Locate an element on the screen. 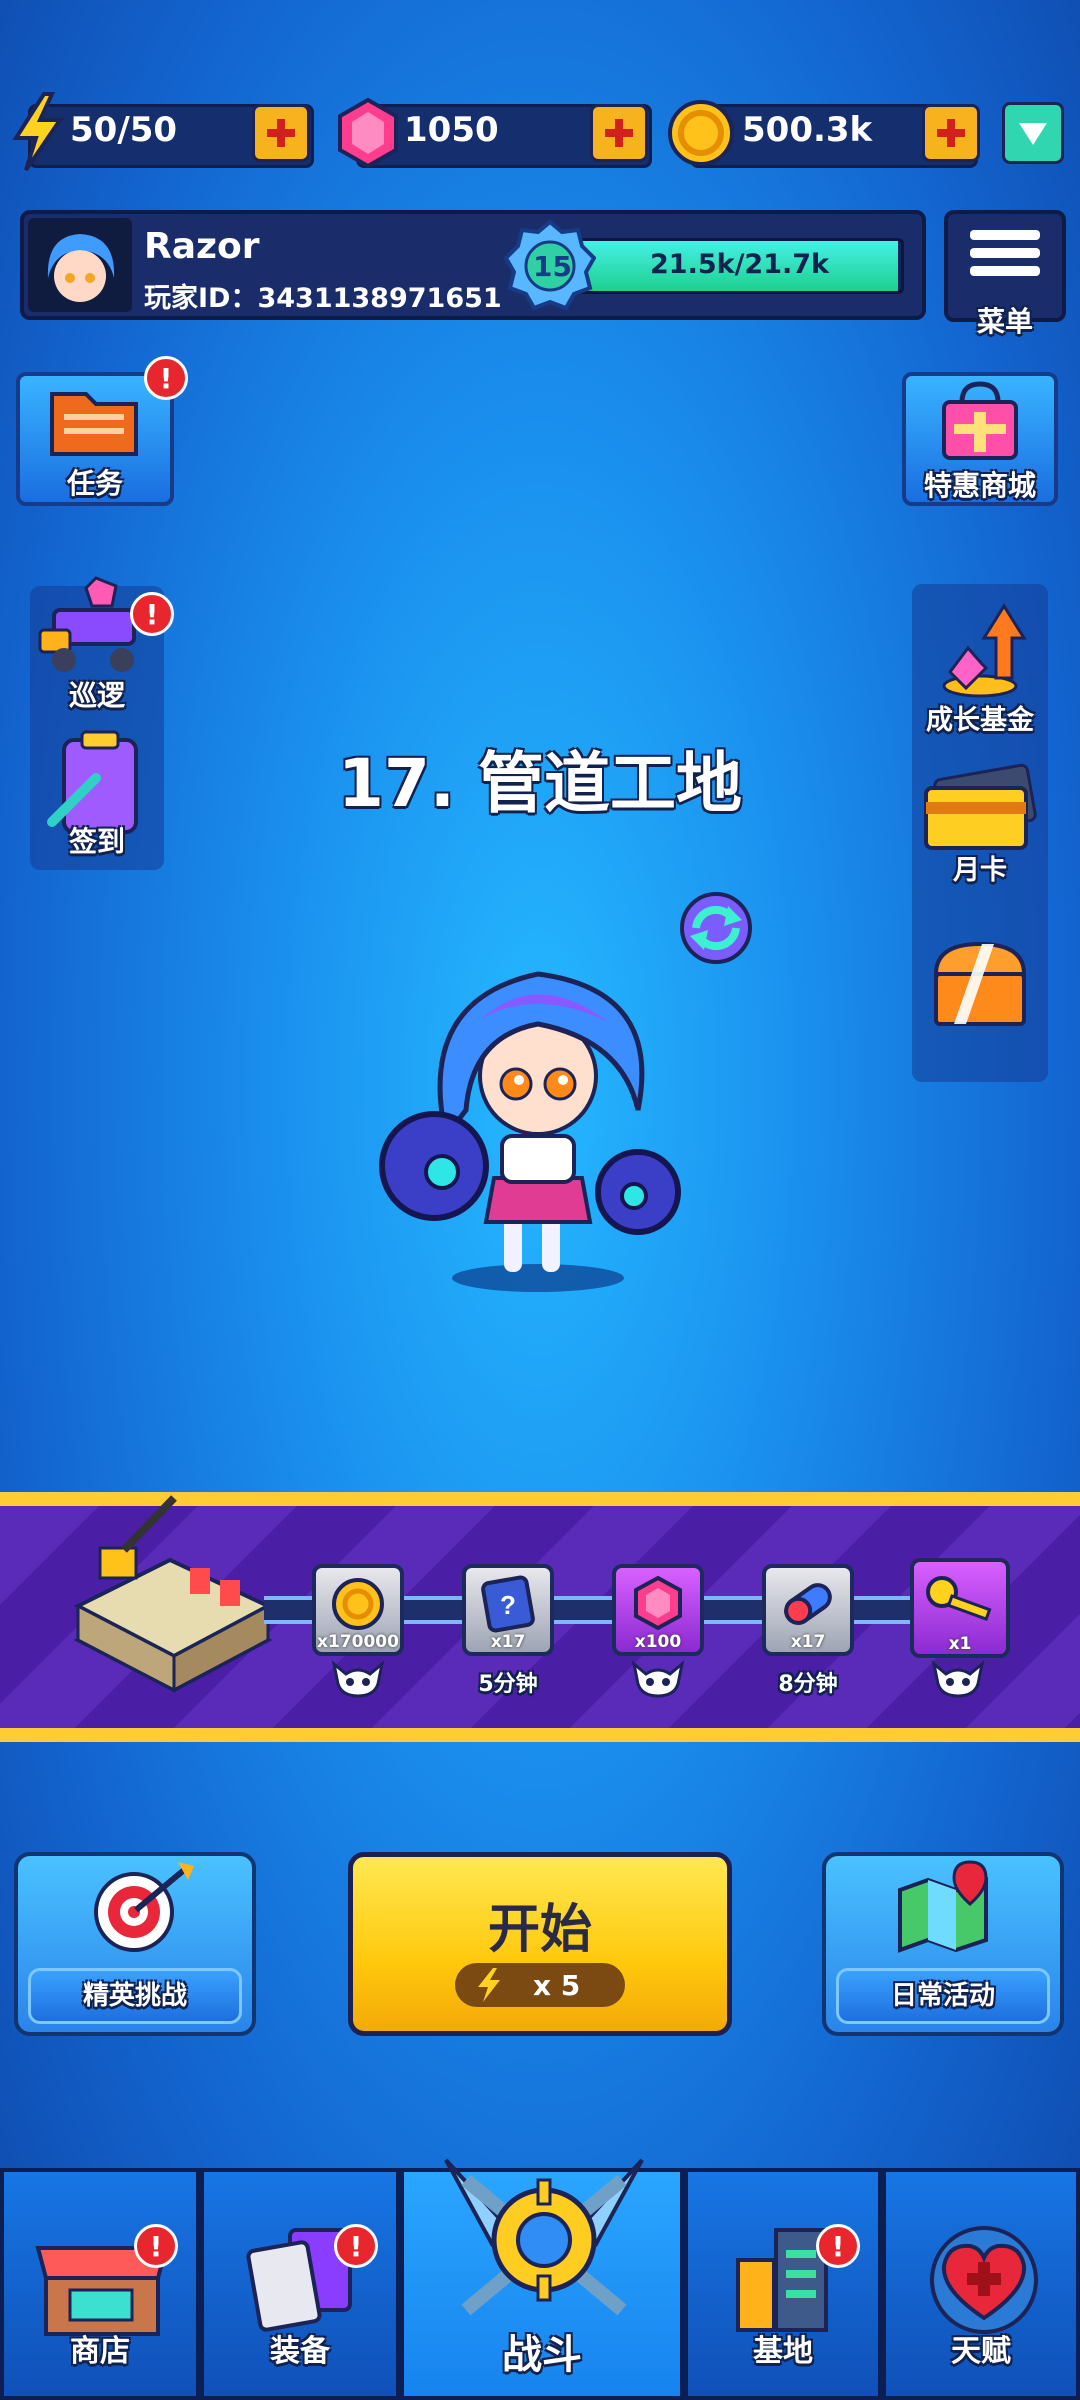 This screenshot has height=2400, width=1080. hamburger-icon is located at coordinates (1005, 253).